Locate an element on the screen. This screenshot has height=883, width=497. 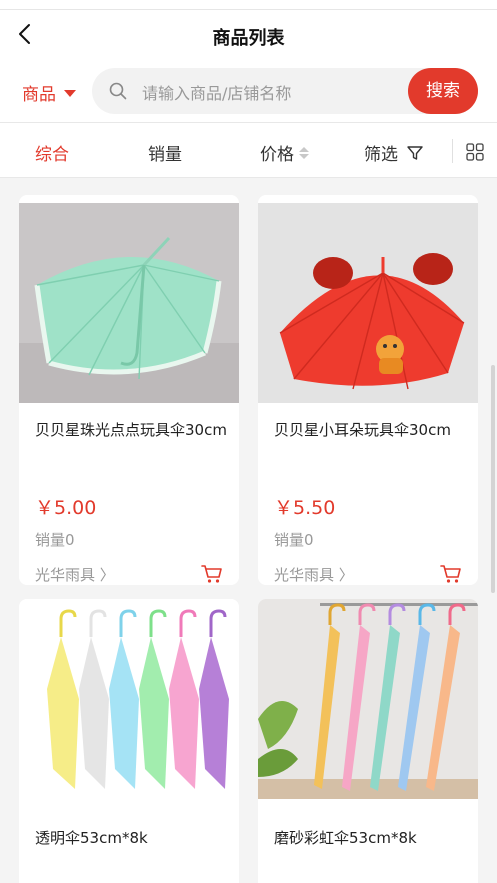
tab-comprehensive-label: 综合 is located at coordinates (52, 155).